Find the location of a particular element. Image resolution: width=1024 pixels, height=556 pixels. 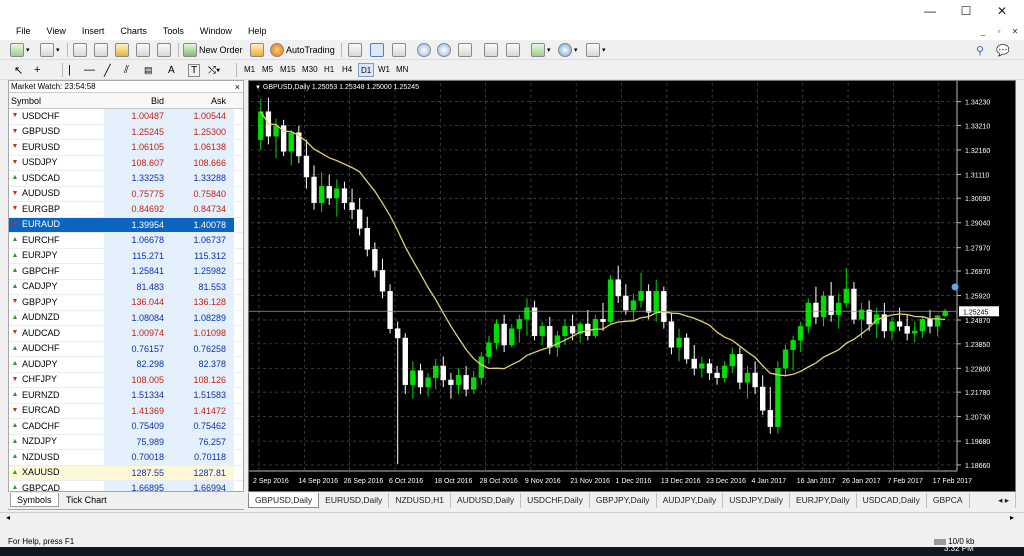

chart-tab: USDJPY,Daily is located at coordinates (756, 500).